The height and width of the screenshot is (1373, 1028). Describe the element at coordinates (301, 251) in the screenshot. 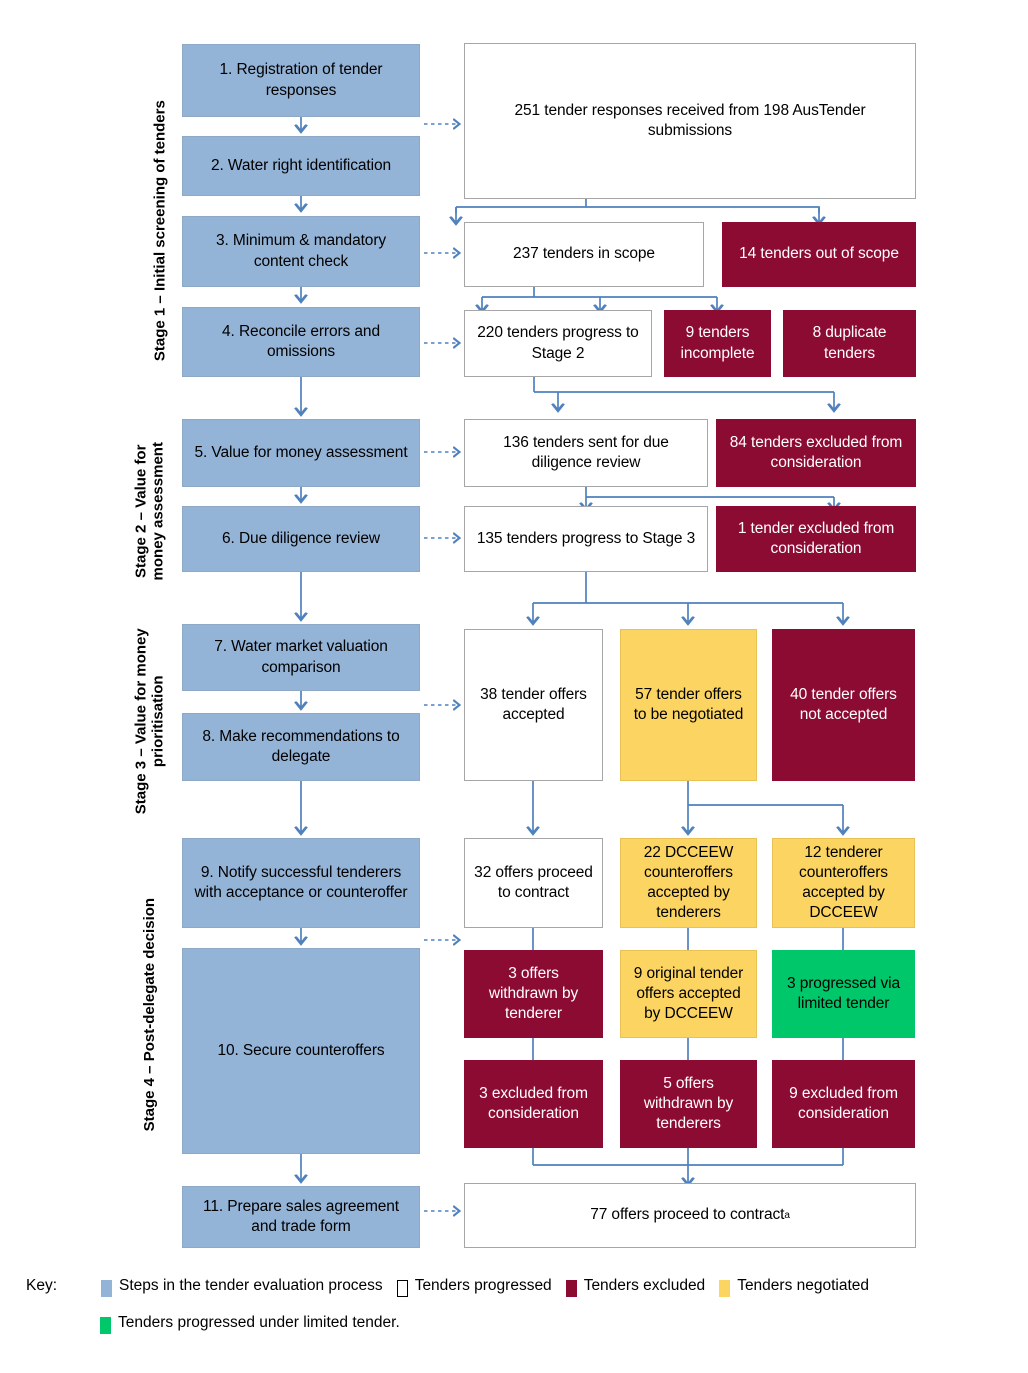

I see `step-box-3: 3. Minimum & mandatory content check` at that location.